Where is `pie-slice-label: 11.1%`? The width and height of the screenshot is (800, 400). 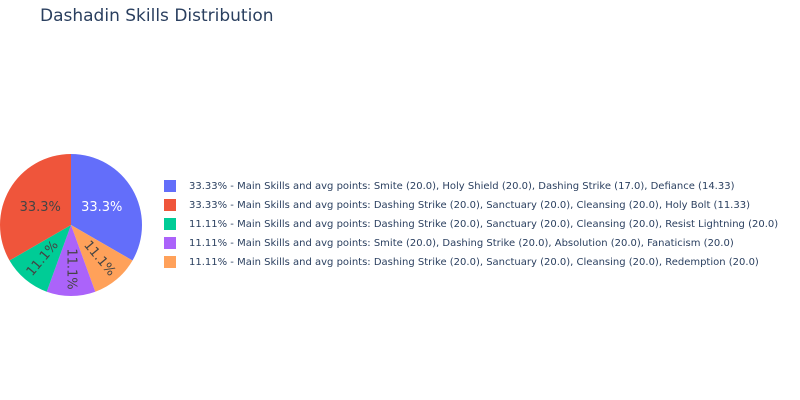
pie-slice-label: 11.1% is located at coordinates (71, 268).